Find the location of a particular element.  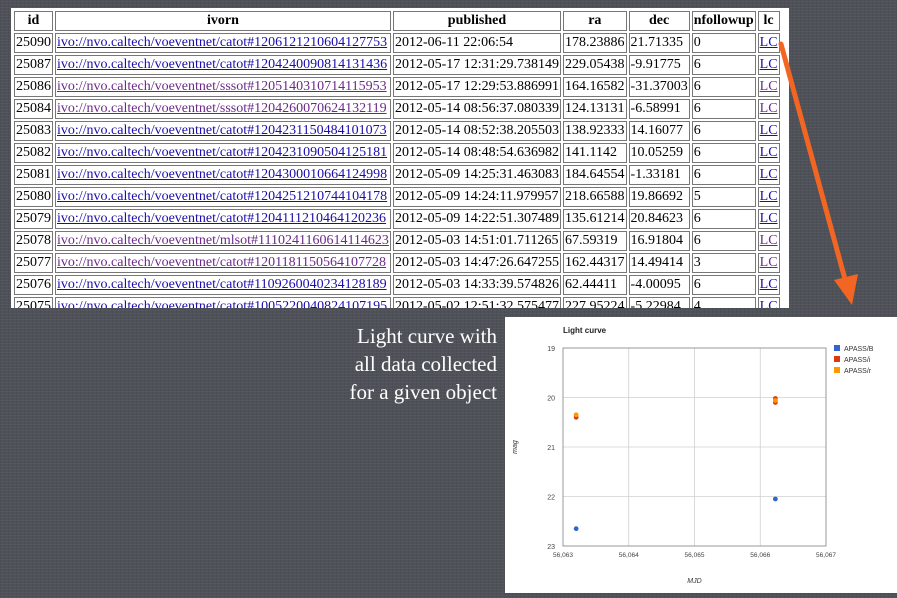

cell-id: 25079 is located at coordinates (33, 219).